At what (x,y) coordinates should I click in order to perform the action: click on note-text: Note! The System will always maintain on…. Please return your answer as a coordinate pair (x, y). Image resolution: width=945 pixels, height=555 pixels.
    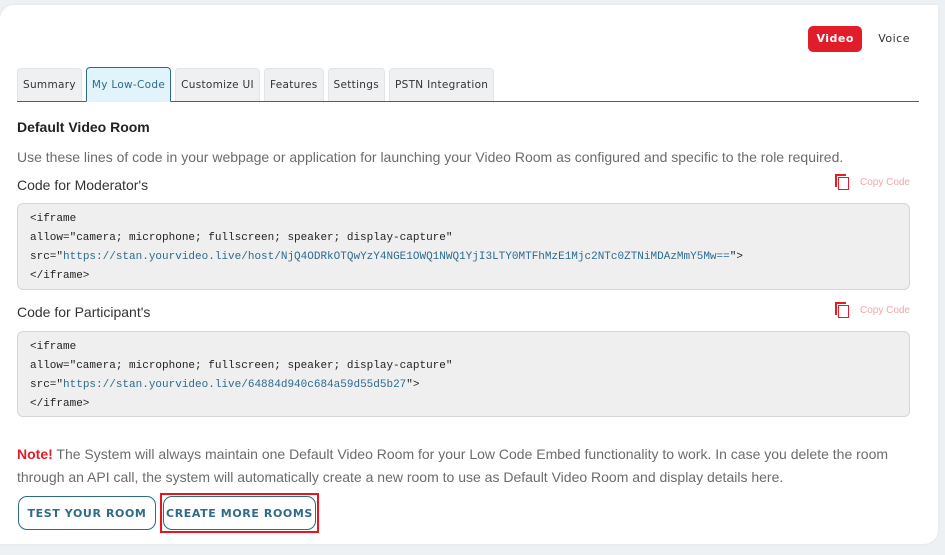
    Looking at the image, I should click on (467, 466).